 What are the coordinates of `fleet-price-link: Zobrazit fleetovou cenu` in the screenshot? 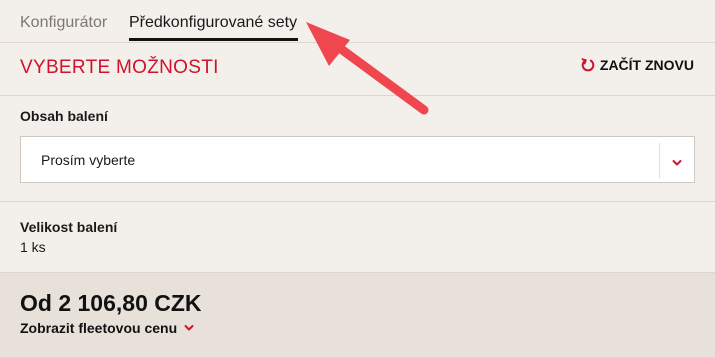 It's located at (107, 328).